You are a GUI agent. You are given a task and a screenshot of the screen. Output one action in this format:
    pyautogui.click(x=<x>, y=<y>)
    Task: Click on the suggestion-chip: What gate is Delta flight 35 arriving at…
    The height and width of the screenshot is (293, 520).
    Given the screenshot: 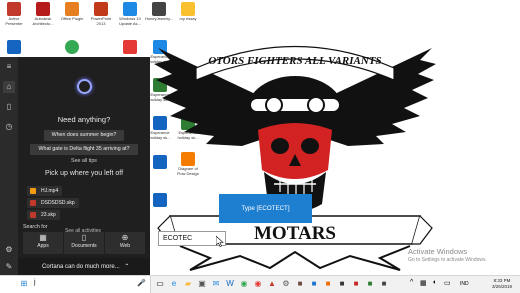 What is the action you would take?
    pyautogui.click(x=84, y=149)
    